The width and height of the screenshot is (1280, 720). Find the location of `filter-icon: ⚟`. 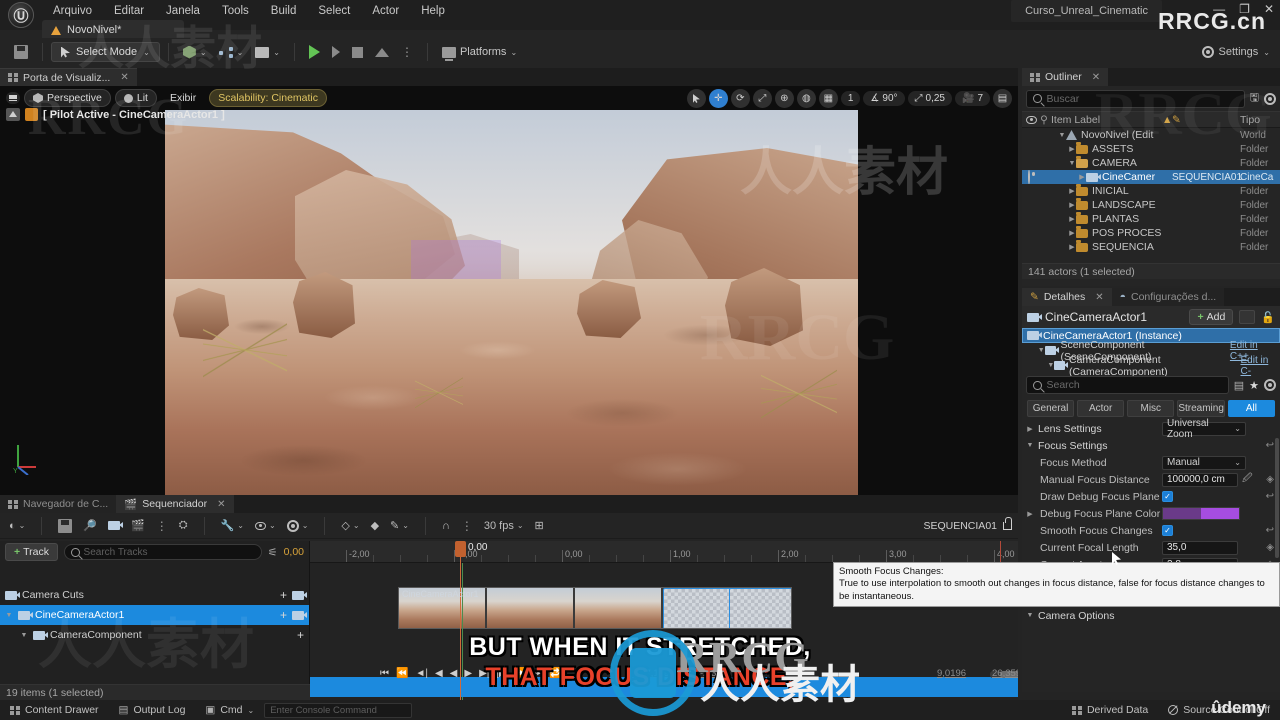

filter-icon: ⚟ is located at coordinates (273, 552).